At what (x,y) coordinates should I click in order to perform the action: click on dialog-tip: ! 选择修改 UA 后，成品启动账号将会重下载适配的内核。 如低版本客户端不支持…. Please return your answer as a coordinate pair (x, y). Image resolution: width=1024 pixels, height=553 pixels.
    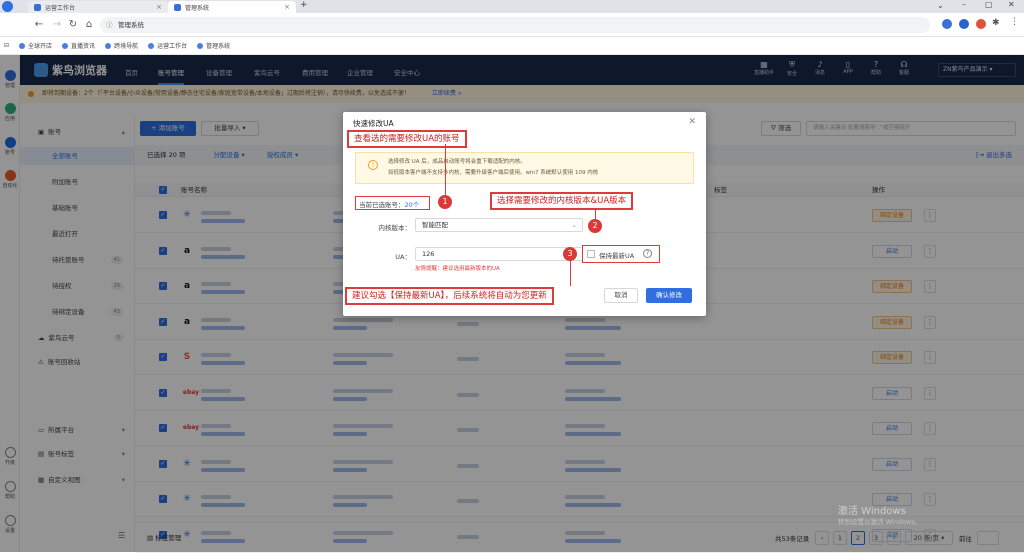
    Looking at the image, I should click on (524, 168).